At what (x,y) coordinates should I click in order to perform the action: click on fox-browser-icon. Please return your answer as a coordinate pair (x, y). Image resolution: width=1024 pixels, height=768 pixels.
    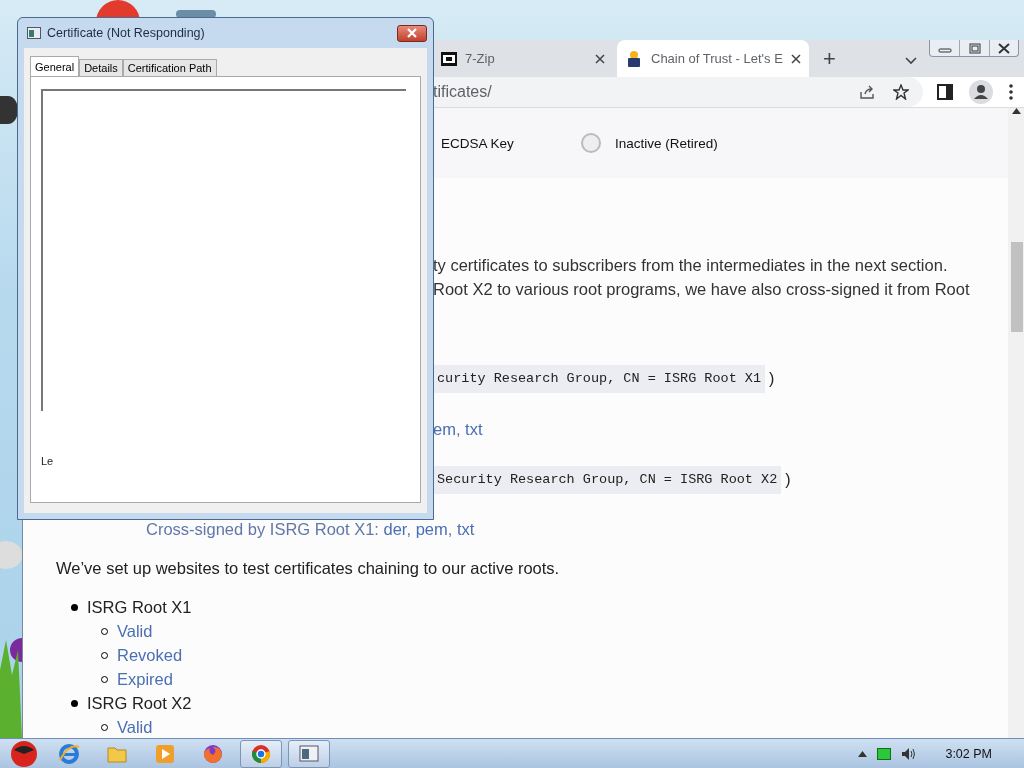
    Looking at the image, I should click on (213, 754).